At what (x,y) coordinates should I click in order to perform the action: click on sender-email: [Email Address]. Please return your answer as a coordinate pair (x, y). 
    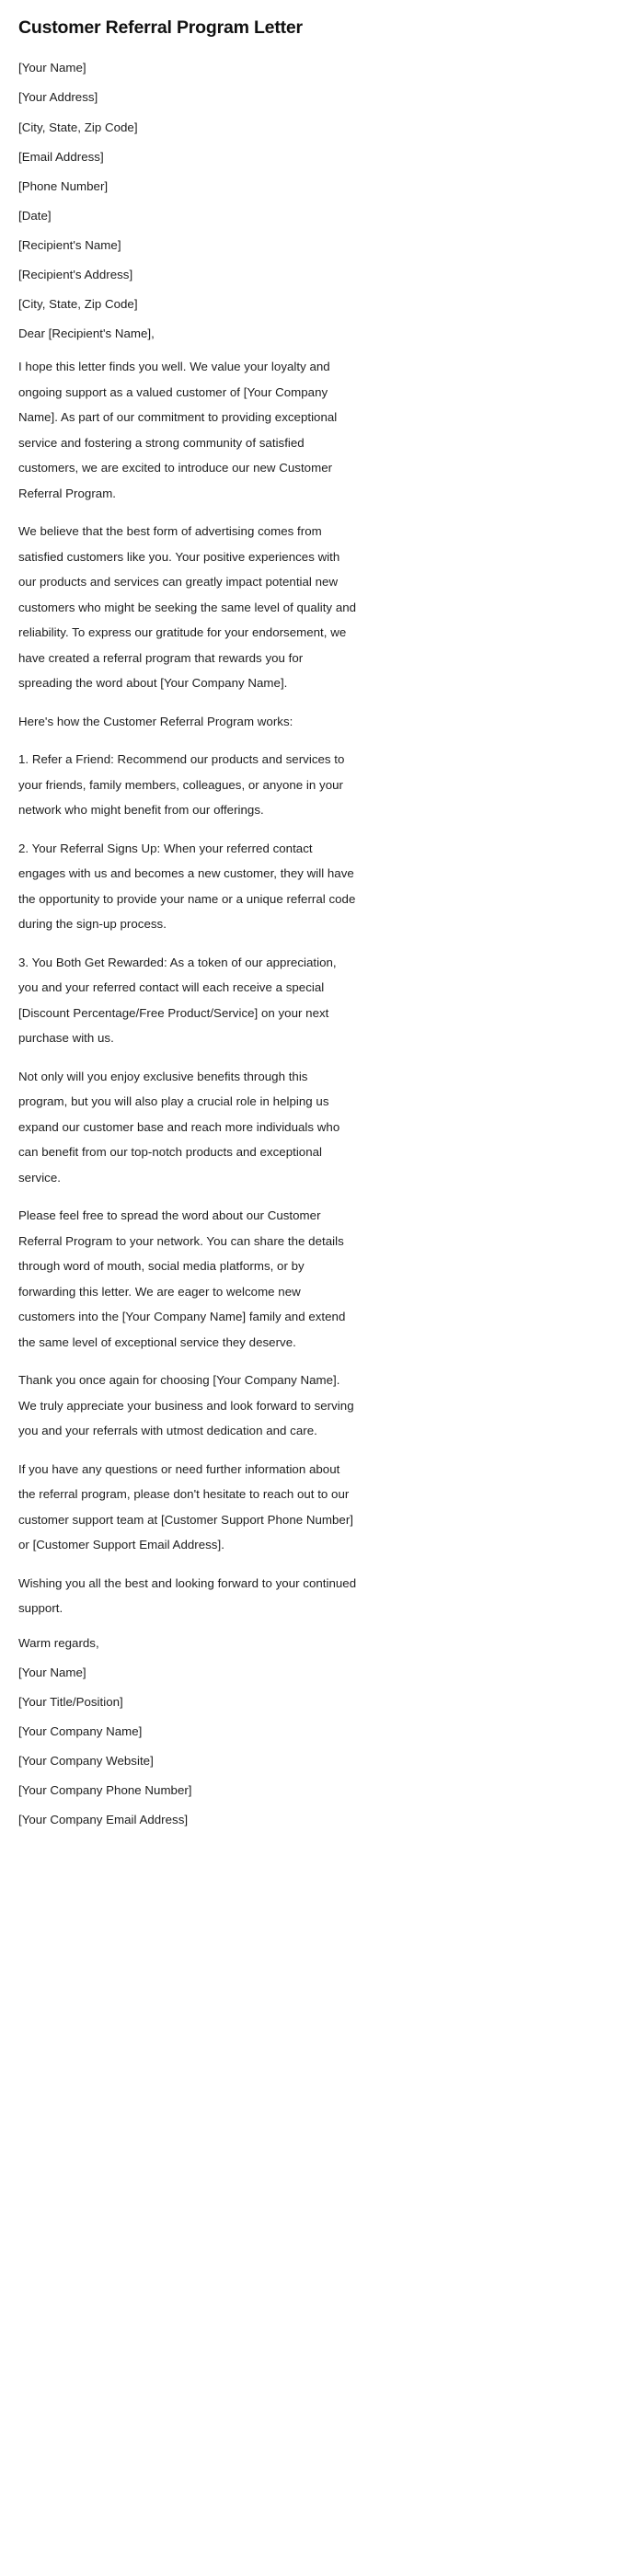
    Looking at the image, I should click on (61, 156).